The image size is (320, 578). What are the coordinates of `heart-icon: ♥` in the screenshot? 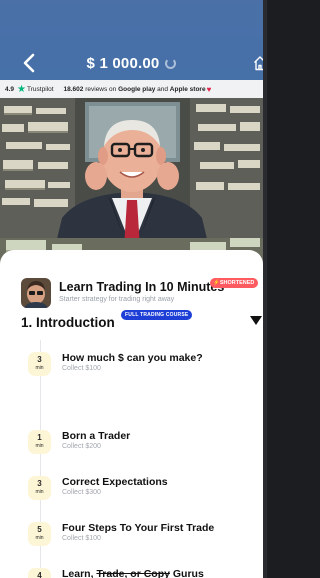 It's located at (209, 89).